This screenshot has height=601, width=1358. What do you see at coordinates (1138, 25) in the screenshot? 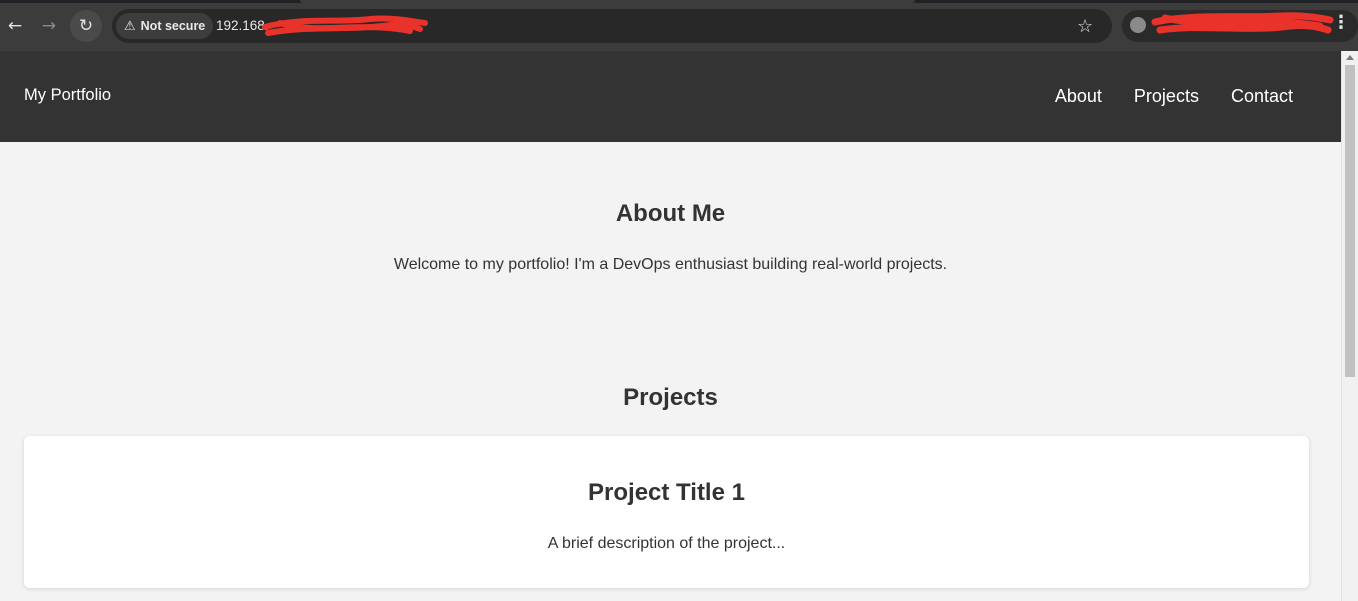
I see `extension-icon` at bounding box center [1138, 25].